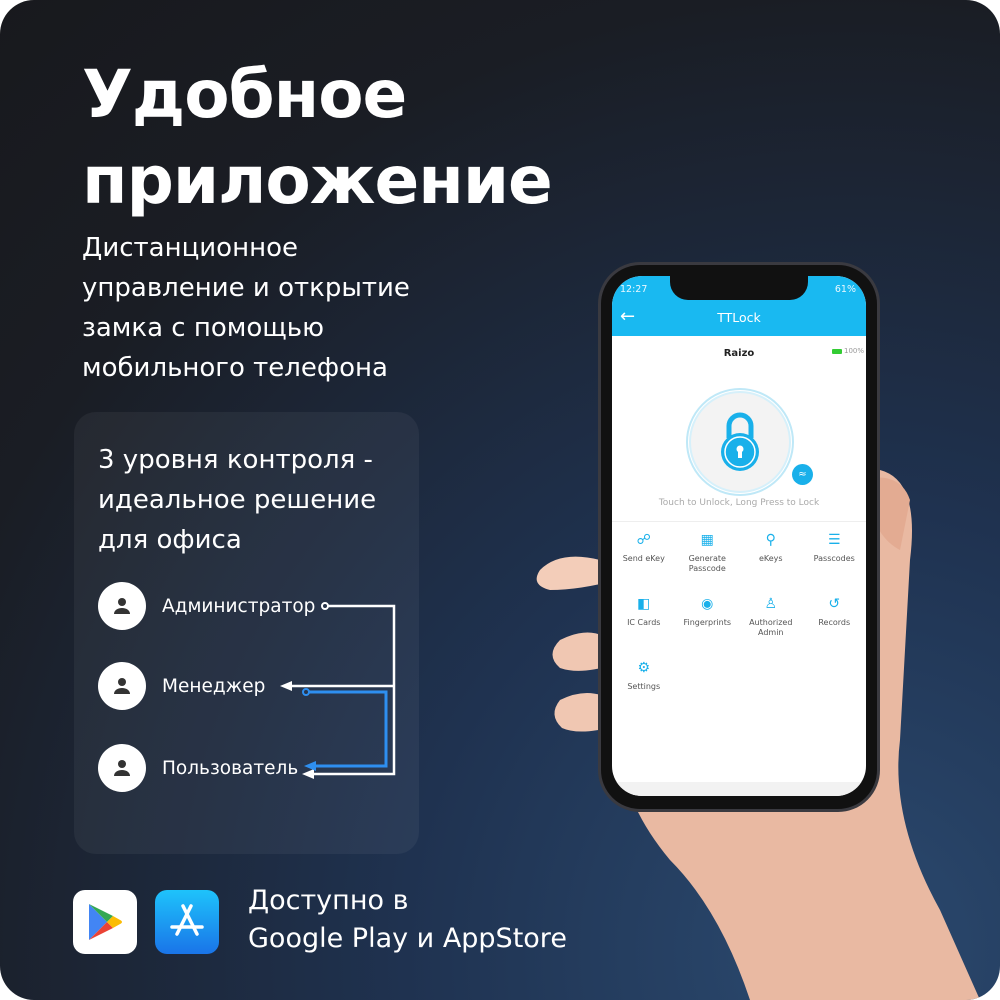 The width and height of the screenshot is (1000, 1000). What do you see at coordinates (739, 306) in the screenshot?
I see `app-bar: 12:27 61% ← TTLock` at bounding box center [739, 306].